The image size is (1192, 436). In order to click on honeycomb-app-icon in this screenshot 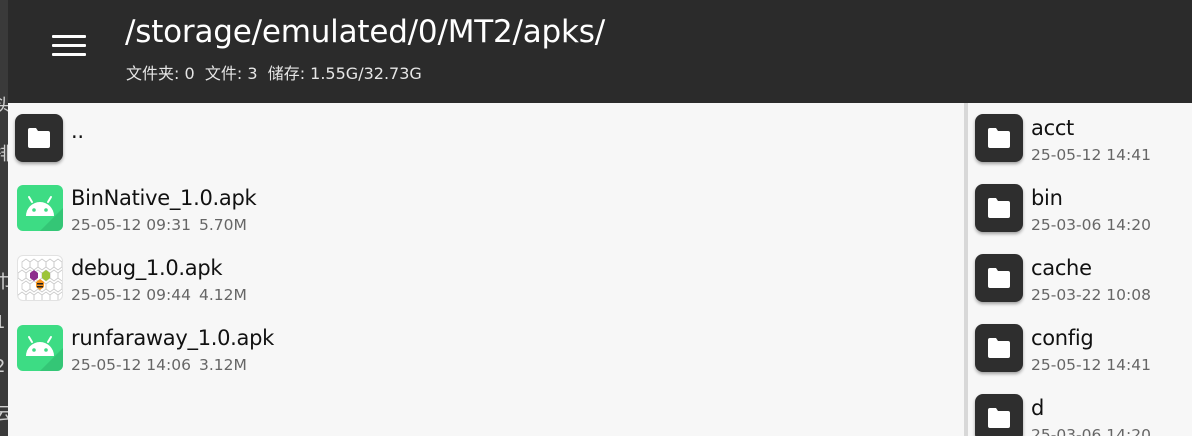, I will do `click(40, 278)`.